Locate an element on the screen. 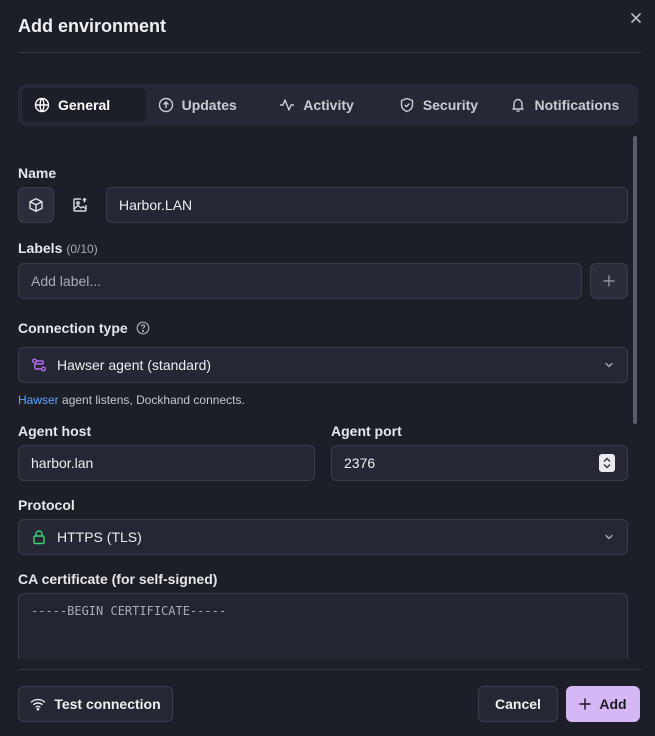 This screenshot has height=736, width=655. add-button: Add is located at coordinates (603, 704).